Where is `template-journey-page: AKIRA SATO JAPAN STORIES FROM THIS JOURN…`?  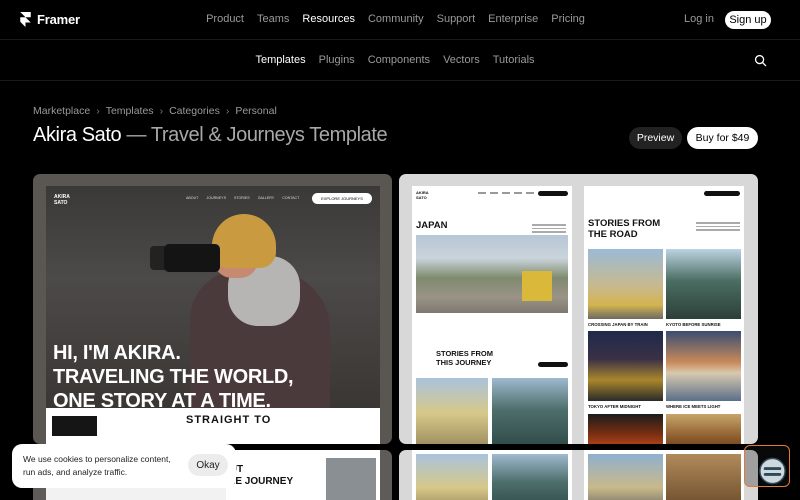 template-journey-page: AKIRA SATO JAPAN STORIES FROM THIS JOURN… is located at coordinates (492, 315).